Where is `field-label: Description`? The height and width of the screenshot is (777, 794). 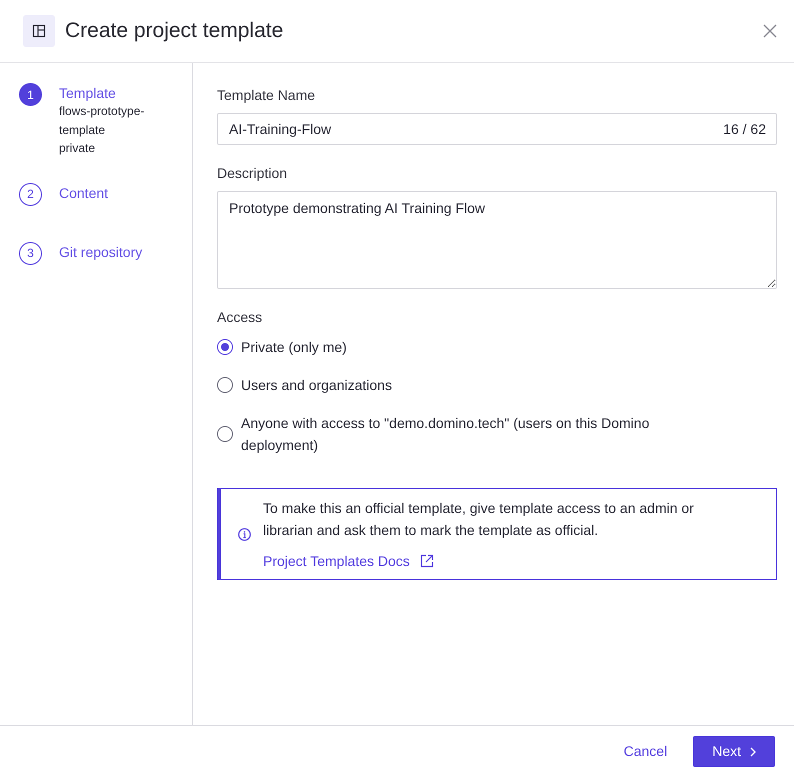
field-label: Description is located at coordinates (252, 173).